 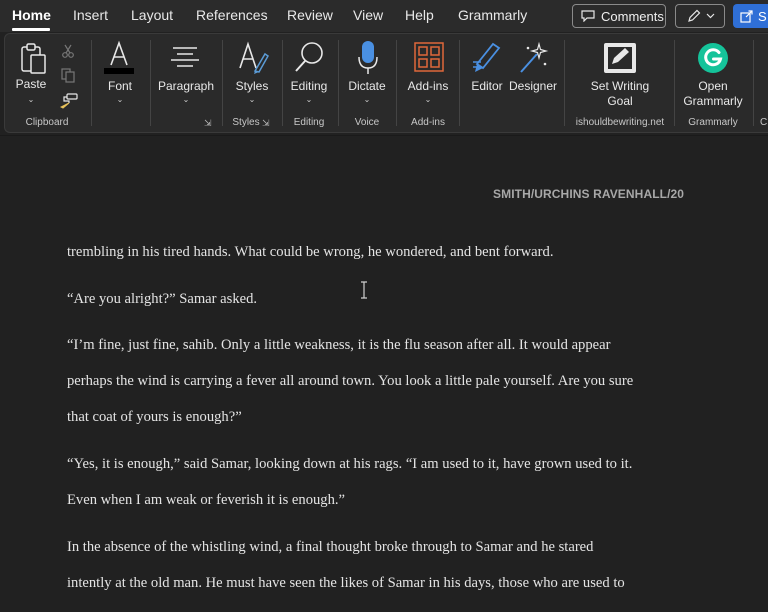 I want to click on tab-review: Review, so click(x=310, y=15).